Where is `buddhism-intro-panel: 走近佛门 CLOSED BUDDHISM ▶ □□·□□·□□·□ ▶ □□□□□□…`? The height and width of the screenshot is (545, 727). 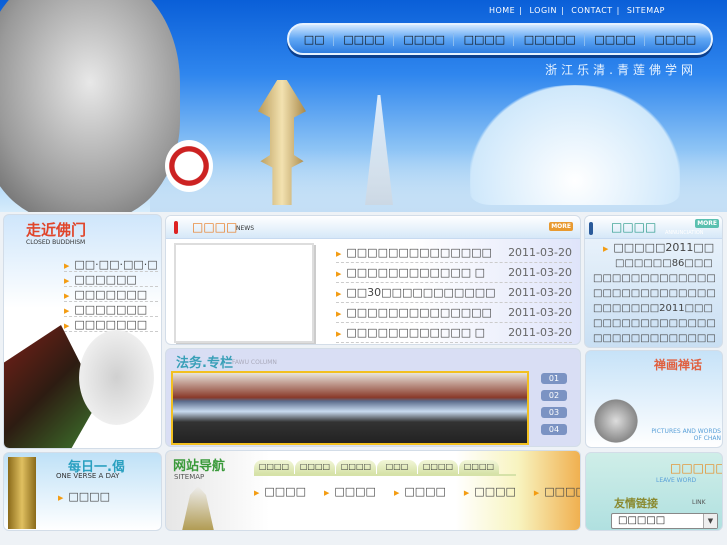 buddhism-intro-panel: 走近佛门 CLOSED BUDDHISM ▶ □□·□□·□□·□ ▶ □□□□□□… is located at coordinates (82, 331).